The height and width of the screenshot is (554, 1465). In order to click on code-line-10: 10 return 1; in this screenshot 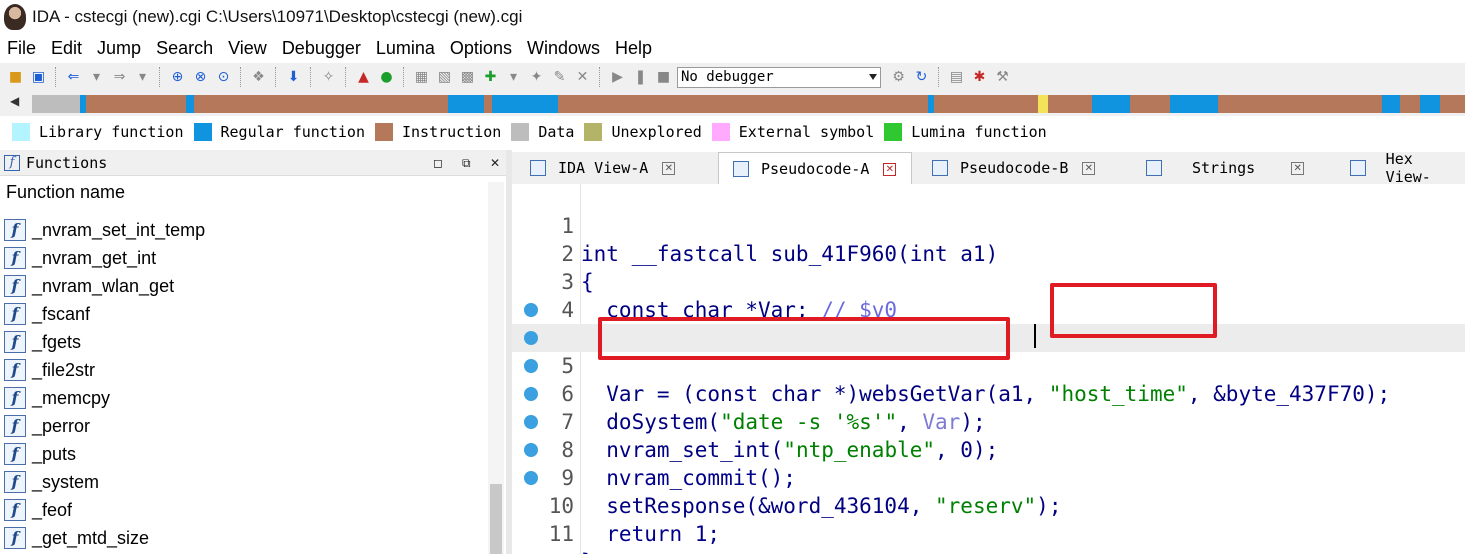, I will do `click(988, 491)`.